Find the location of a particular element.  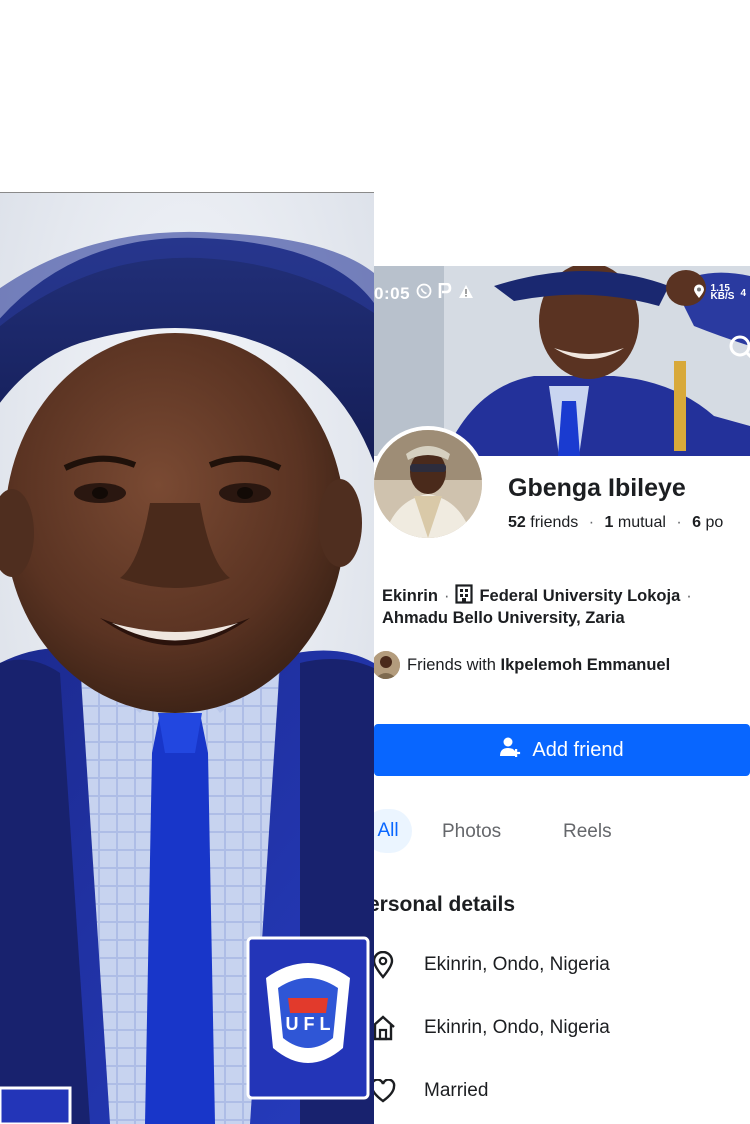

detail-current-city-text: Ekinrin, Ondo, Nigeria is located at coordinates (517, 964).